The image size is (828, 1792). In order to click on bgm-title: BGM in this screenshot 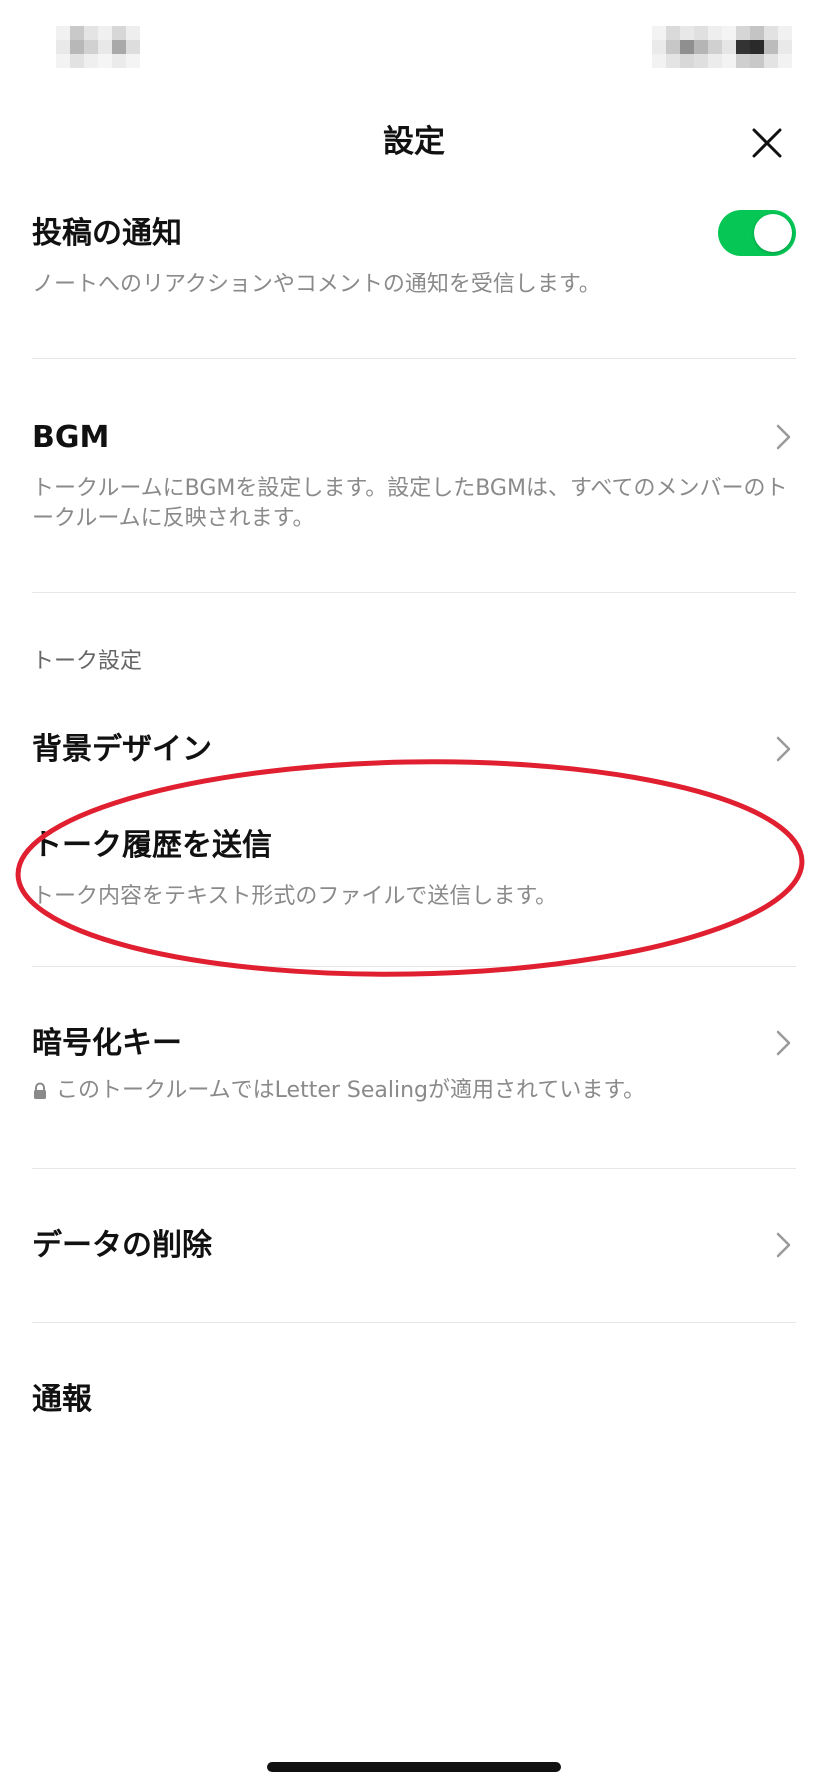, I will do `click(71, 437)`.